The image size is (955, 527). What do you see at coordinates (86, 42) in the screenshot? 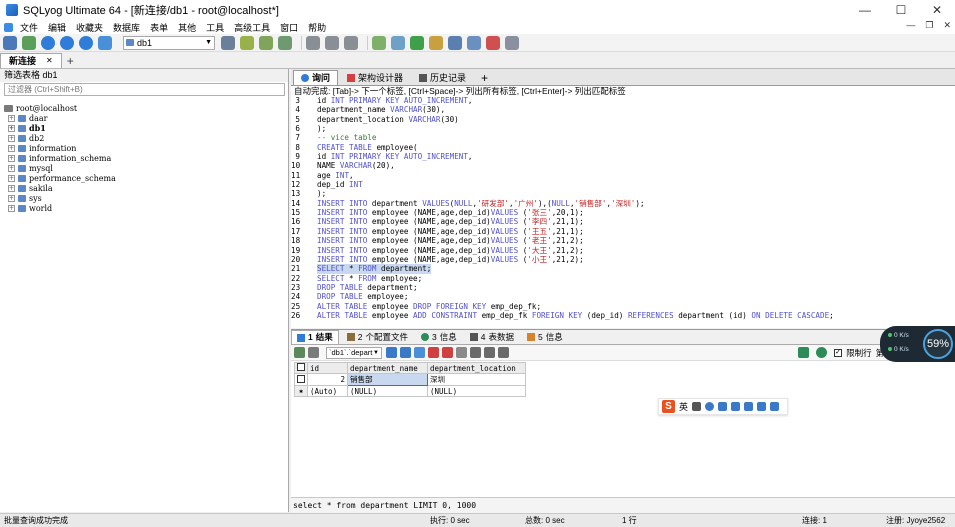
I see `stop-query-icon` at bounding box center [86, 42].